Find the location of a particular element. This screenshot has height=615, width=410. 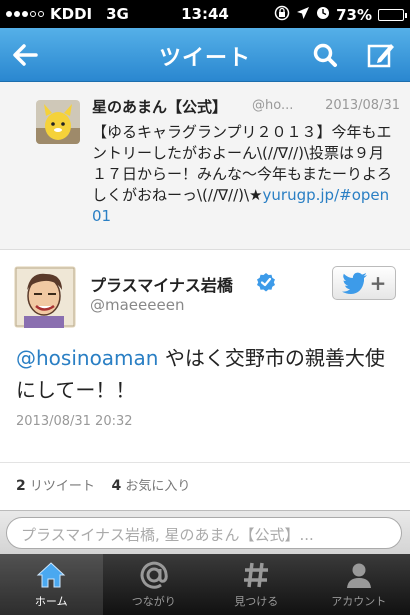

tab-label: アカウント is located at coordinates (359, 601).